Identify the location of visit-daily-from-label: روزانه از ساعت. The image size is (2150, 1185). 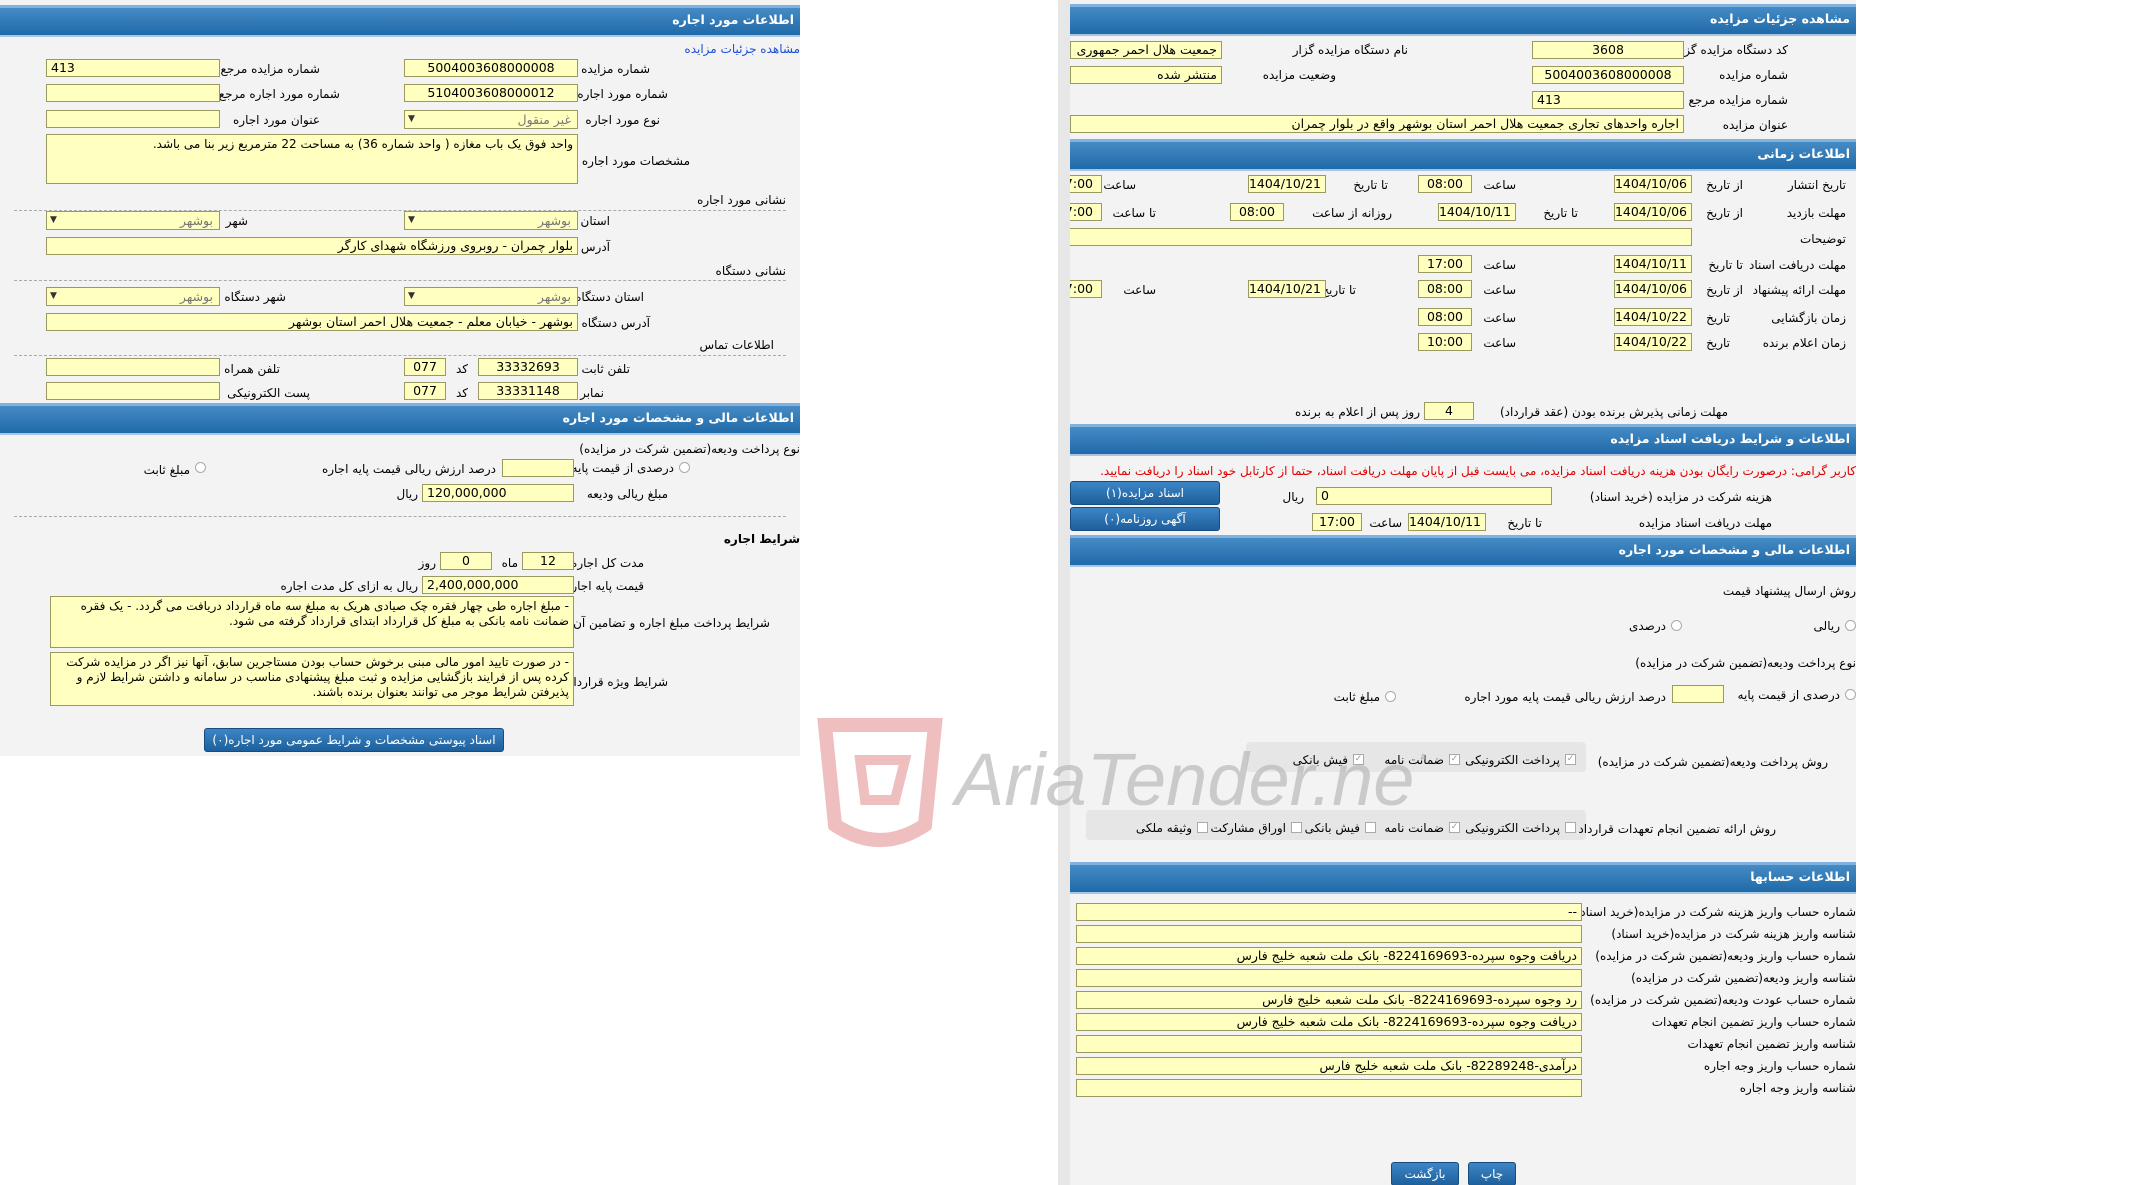
(1352, 213).